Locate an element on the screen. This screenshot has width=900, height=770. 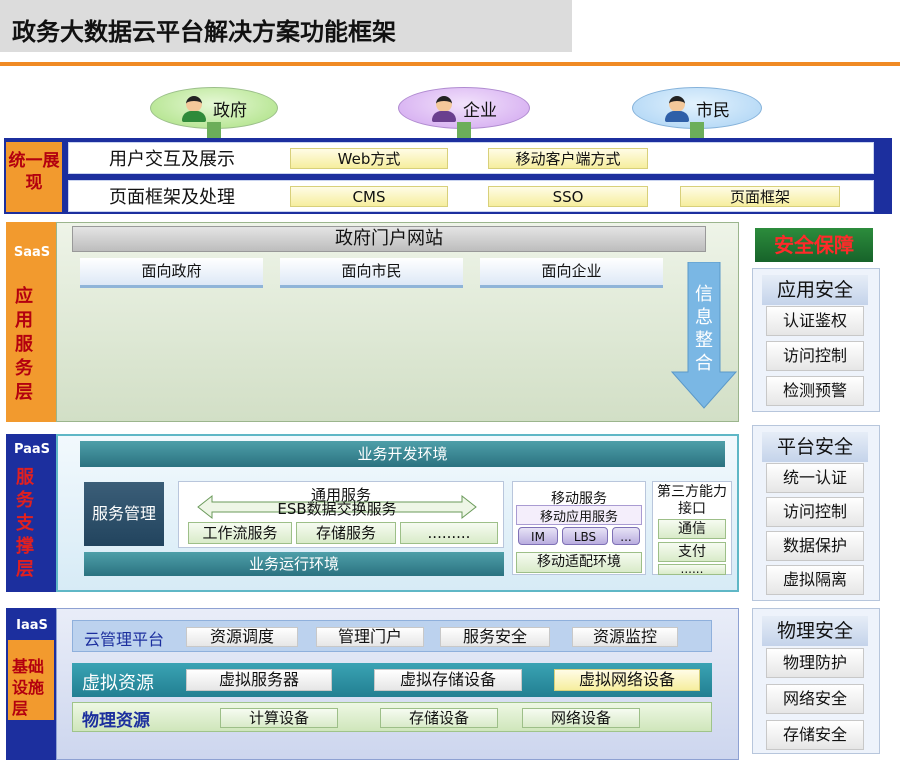
security-item: 统一认证 is located at coordinates (815, 478).